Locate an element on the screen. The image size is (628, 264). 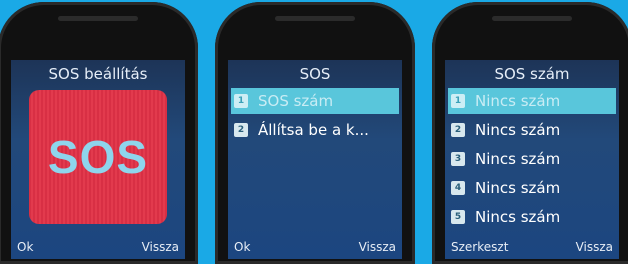
softkey-bar: Szerkeszt Vissza is located at coordinates (532, 247).